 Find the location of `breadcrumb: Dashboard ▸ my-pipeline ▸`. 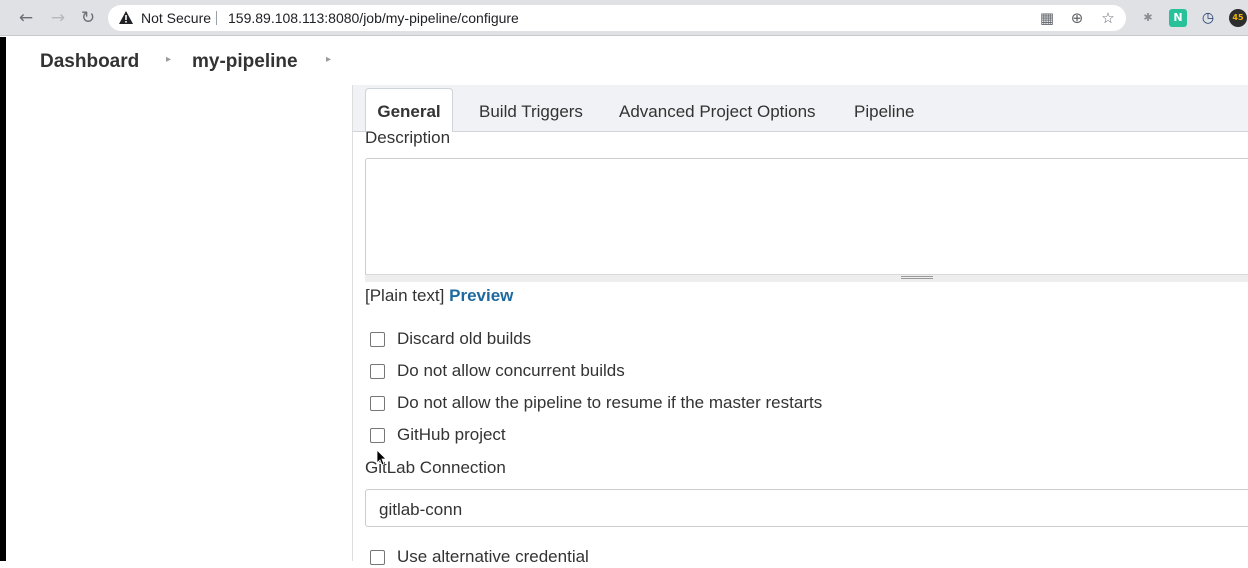

breadcrumb: Dashboard ▸ my-pipeline ▸ is located at coordinates (627, 61).